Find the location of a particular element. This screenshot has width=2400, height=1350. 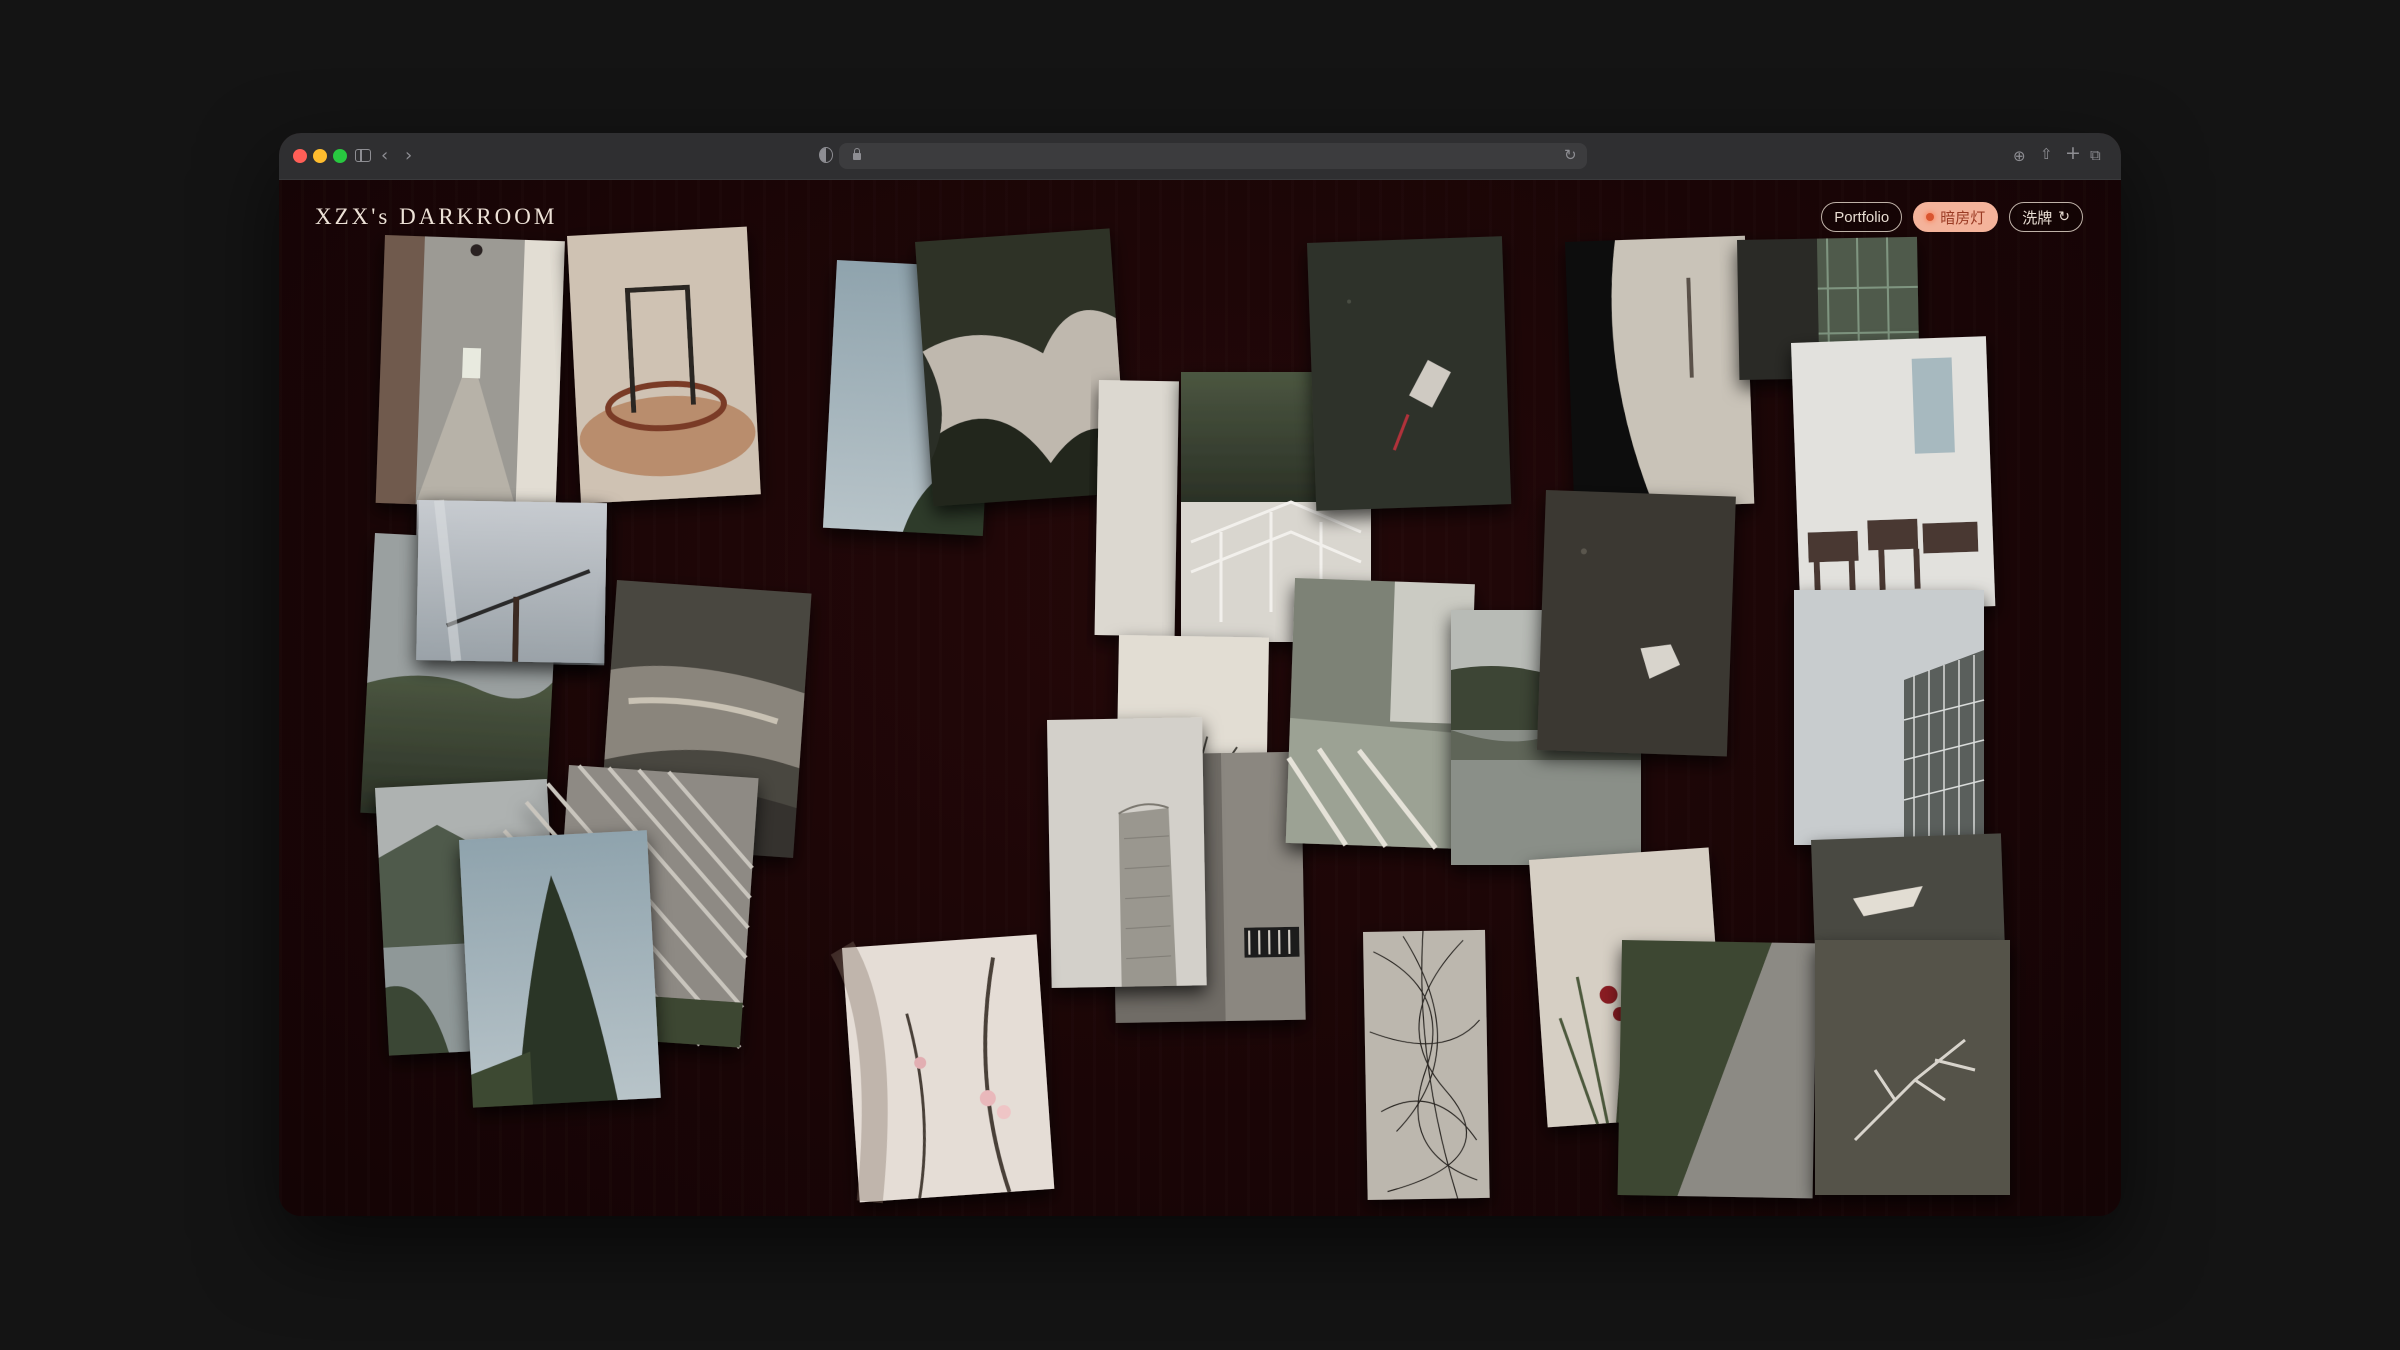

new-tab-icon: + is located at coordinates (2073, 153).